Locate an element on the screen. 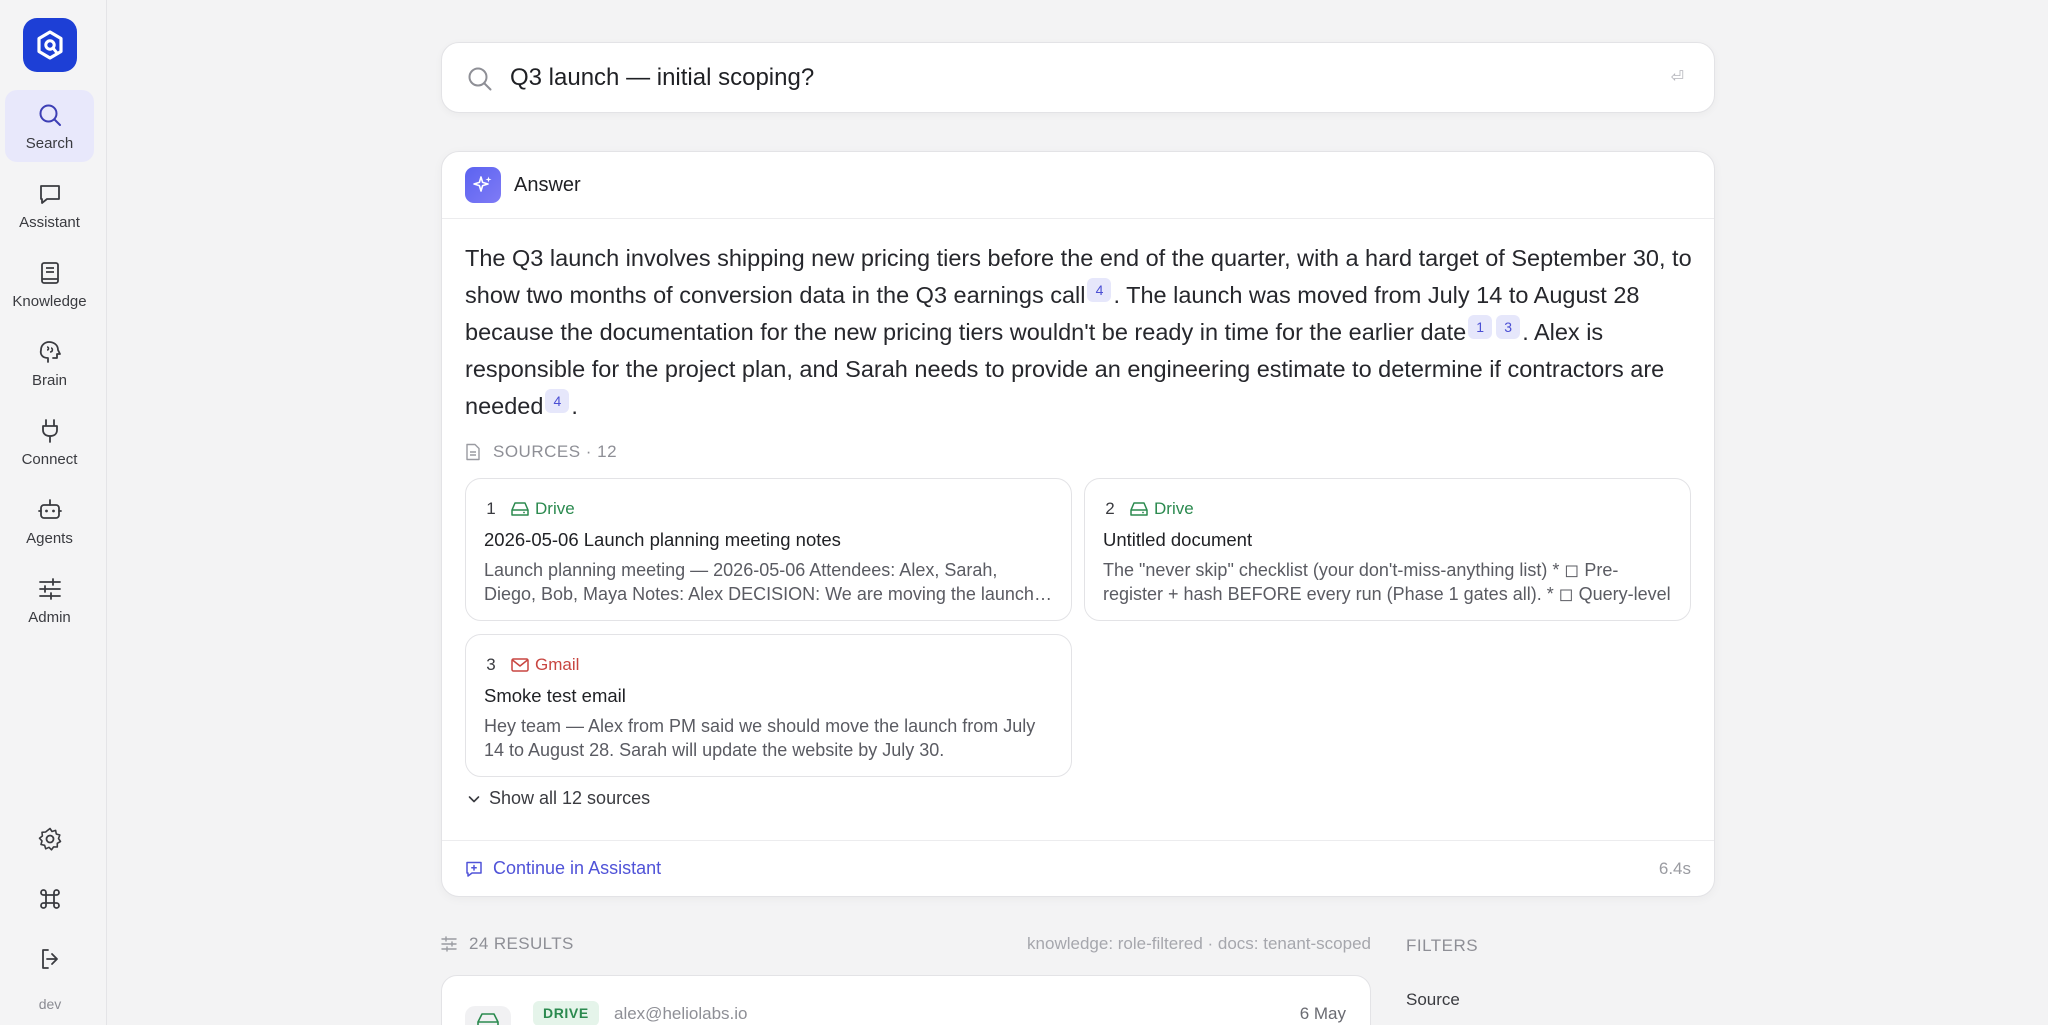 This screenshot has height=1025, width=2048. citation-badge: 3 is located at coordinates (1508, 327).